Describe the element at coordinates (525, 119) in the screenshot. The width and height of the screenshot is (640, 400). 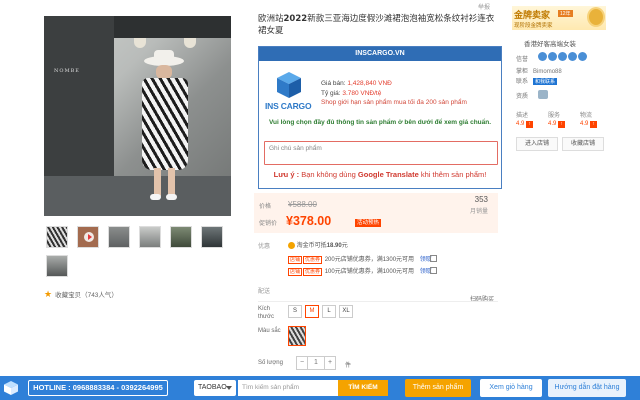
I see `score-description: 描述 4.9 ↑` at that location.